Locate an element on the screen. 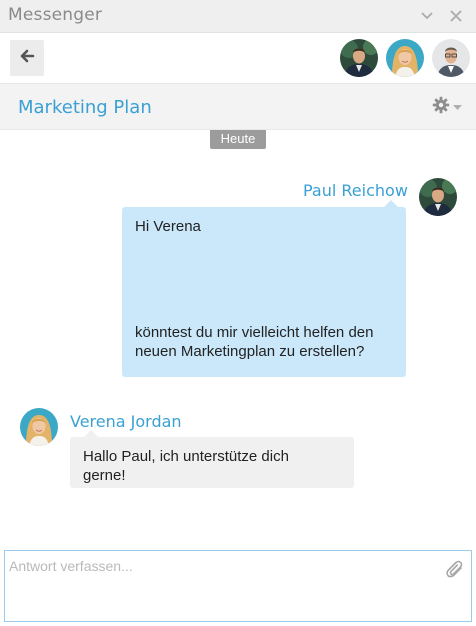  message-author: Verena Jordan is located at coordinates (126, 421).